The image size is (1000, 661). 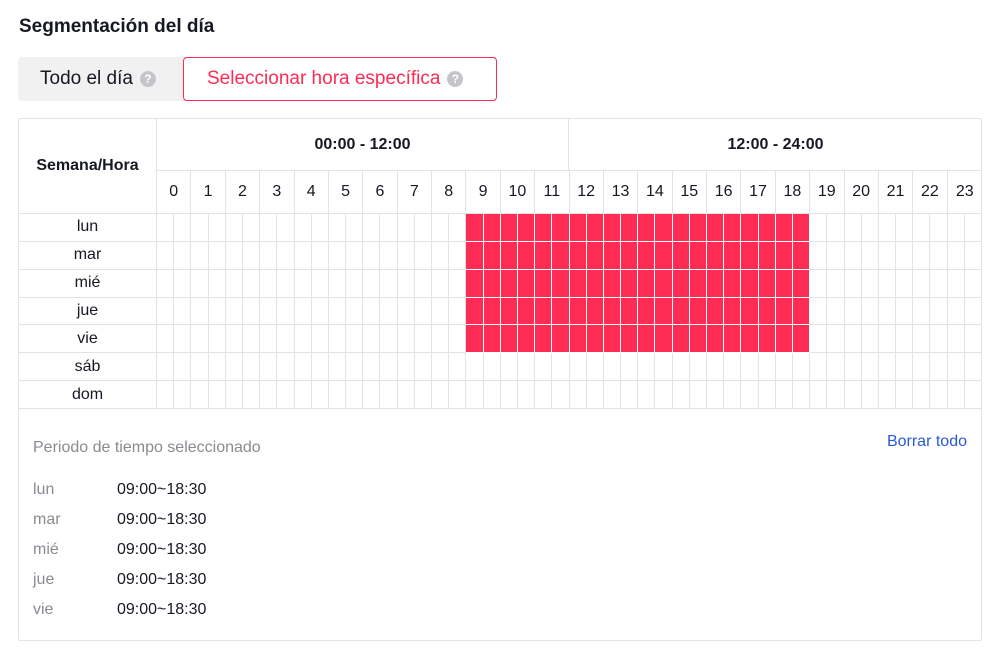 What do you see at coordinates (927, 442) in the screenshot?
I see `clear-all-link: Borrar todo` at bounding box center [927, 442].